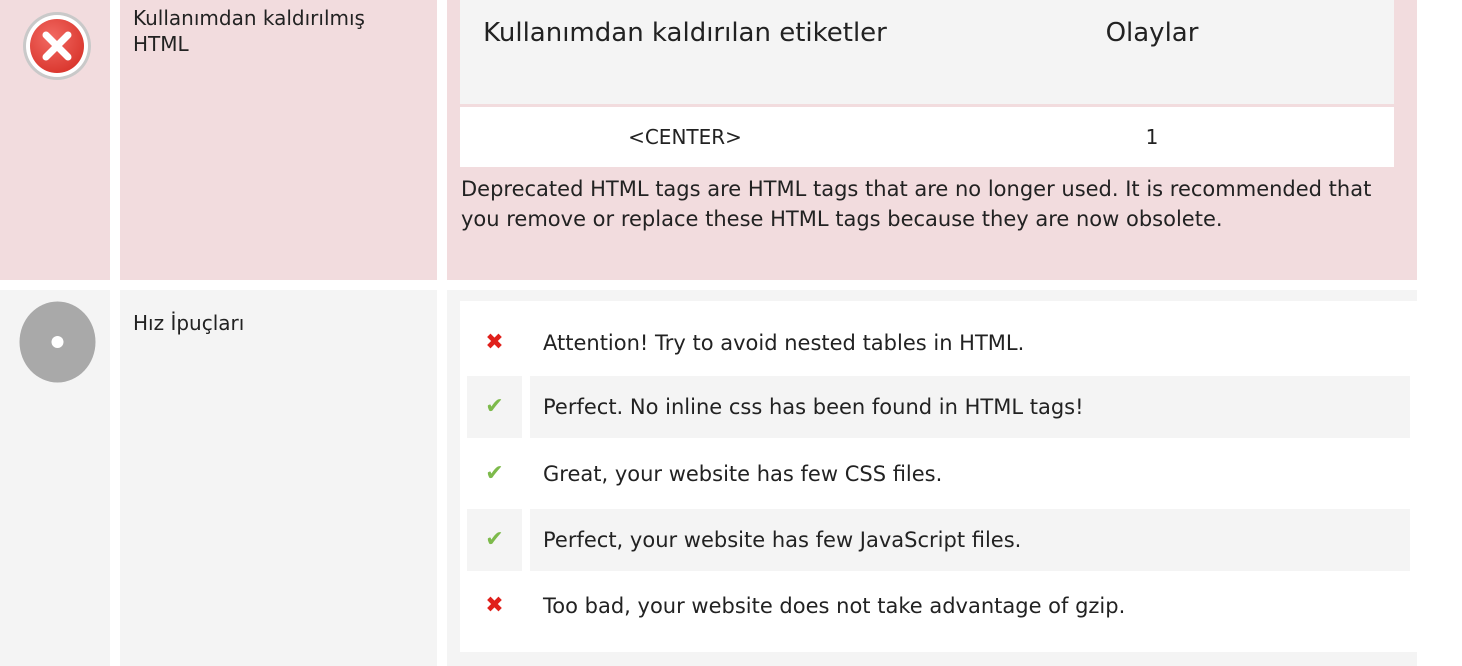 The image size is (1462, 666). What do you see at coordinates (927, 137) in the screenshot?
I see `table-row: <CENTER> 1` at bounding box center [927, 137].